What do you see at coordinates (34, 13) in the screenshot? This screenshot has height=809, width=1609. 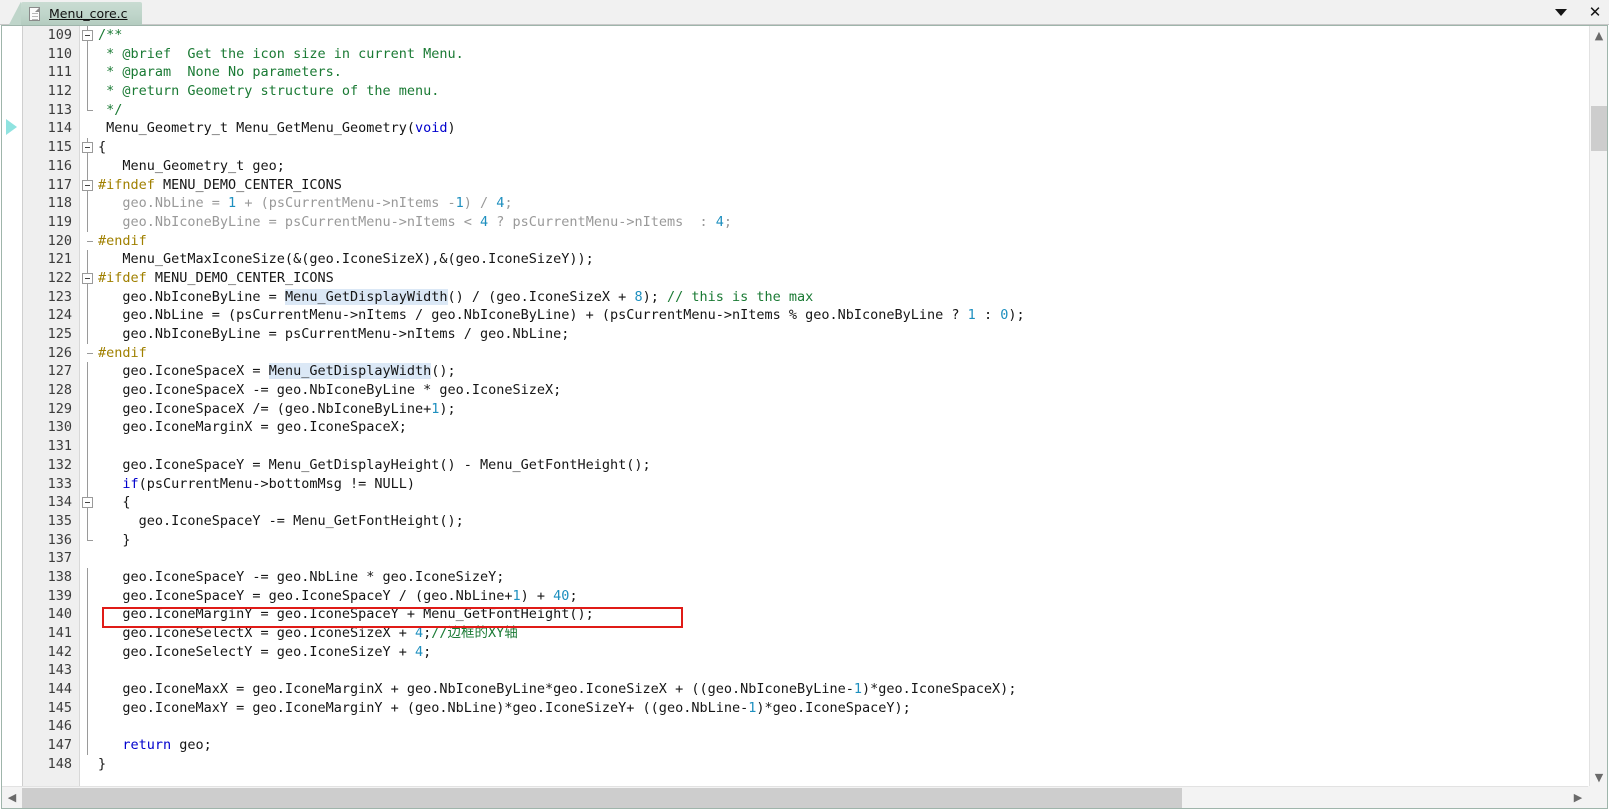 I see `document-icon` at bounding box center [34, 13].